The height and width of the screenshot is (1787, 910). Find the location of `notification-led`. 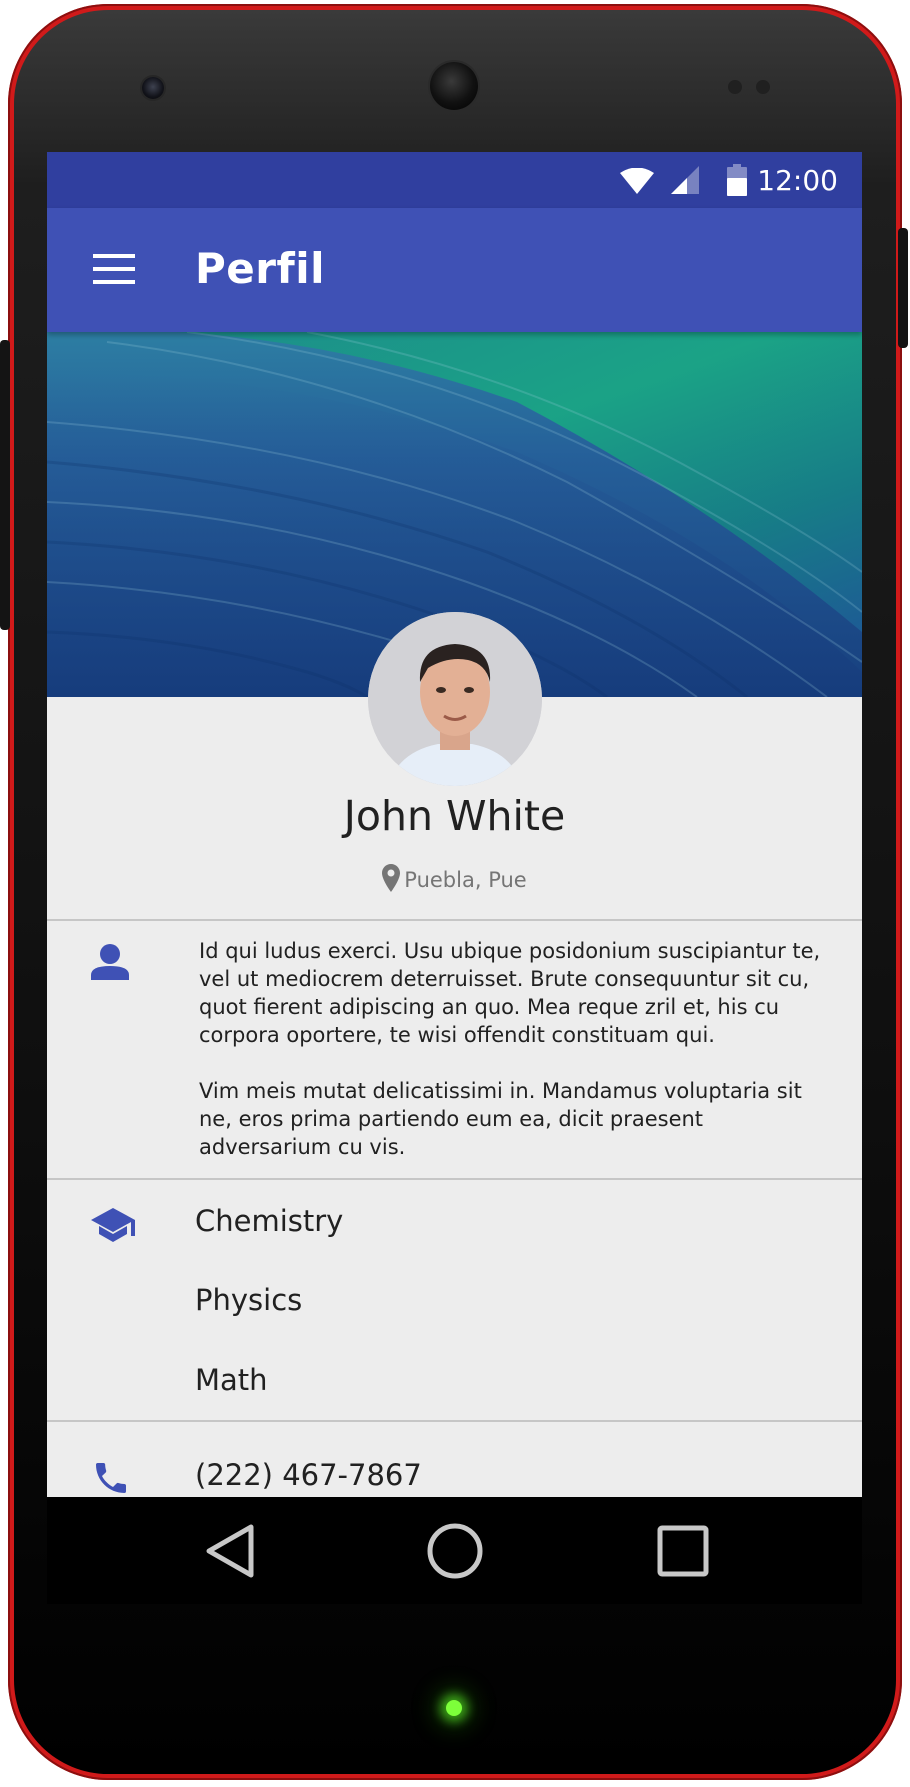

notification-led is located at coordinates (454, 1708).